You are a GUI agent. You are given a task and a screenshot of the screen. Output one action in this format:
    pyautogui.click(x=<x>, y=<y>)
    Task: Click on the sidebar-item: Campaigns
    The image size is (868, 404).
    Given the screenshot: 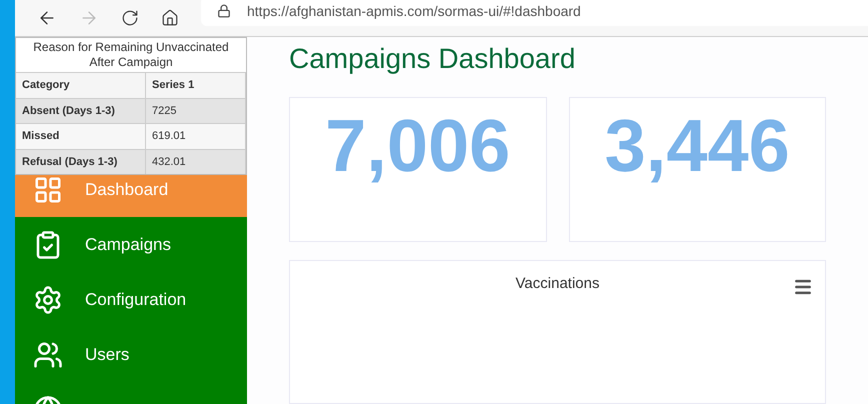 What is the action you would take?
    pyautogui.click(x=131, y=244)
    